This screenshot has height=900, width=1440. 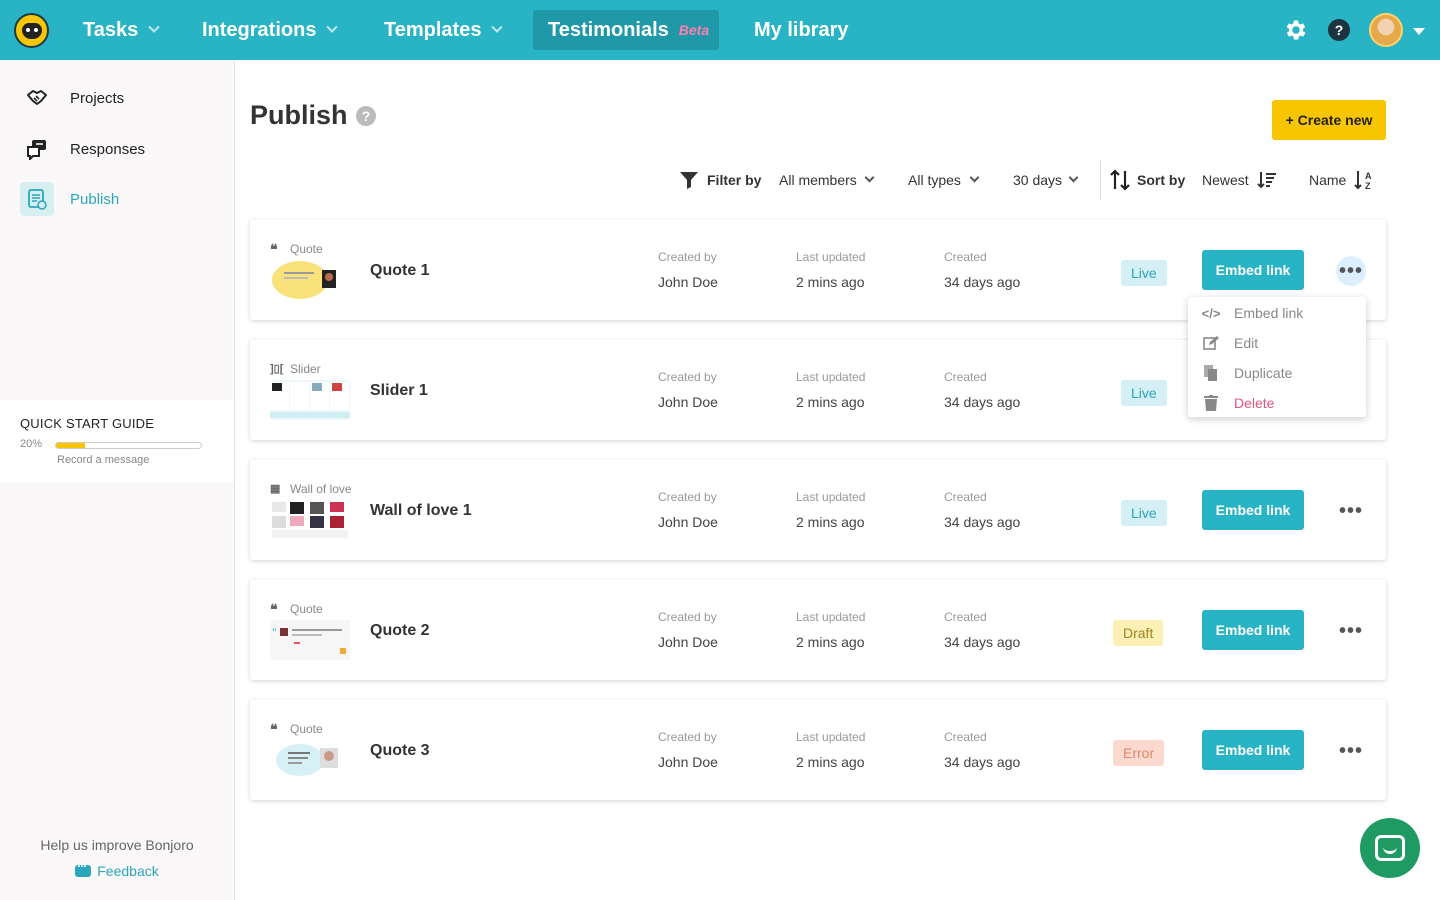 I want to click on nav-tasks: Tasks, so click(x=120, y=30).